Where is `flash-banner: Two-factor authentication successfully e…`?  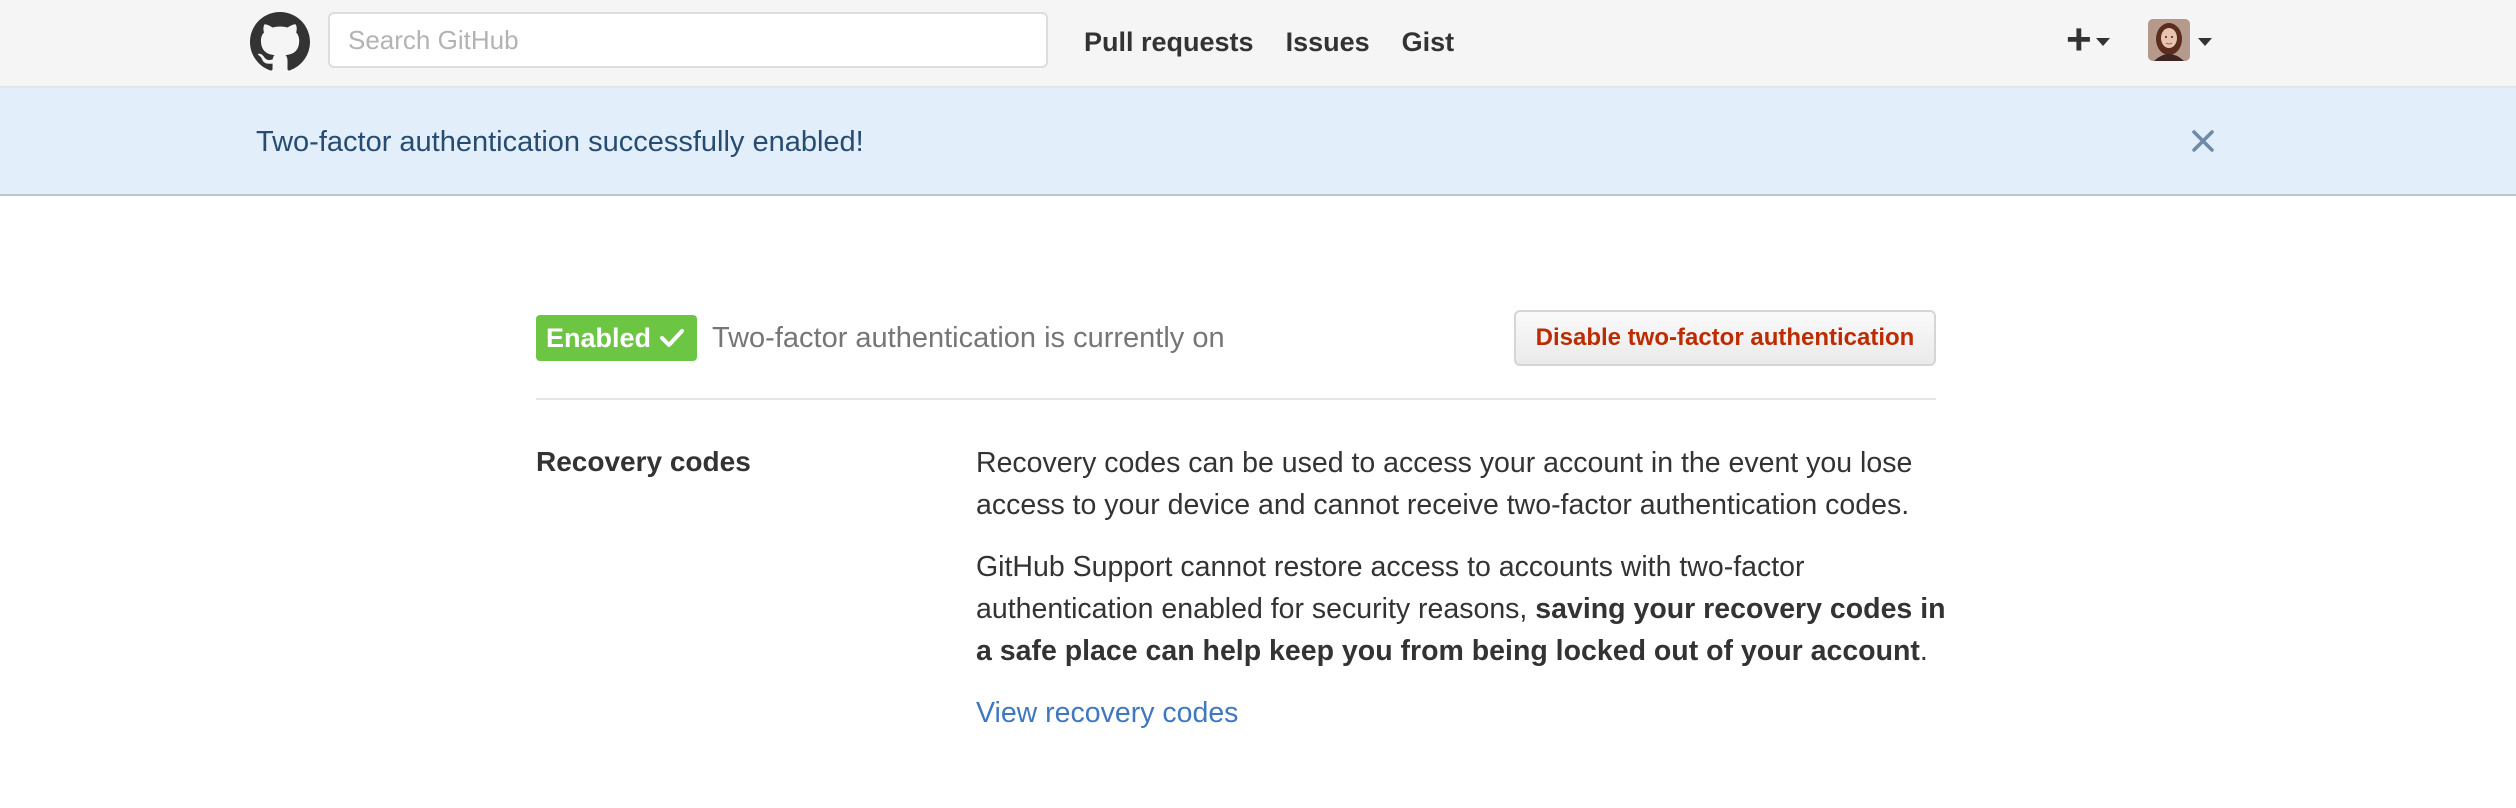 flash-banner: Two-factor authentication successfully e… is located at coordinates (1258, 142).